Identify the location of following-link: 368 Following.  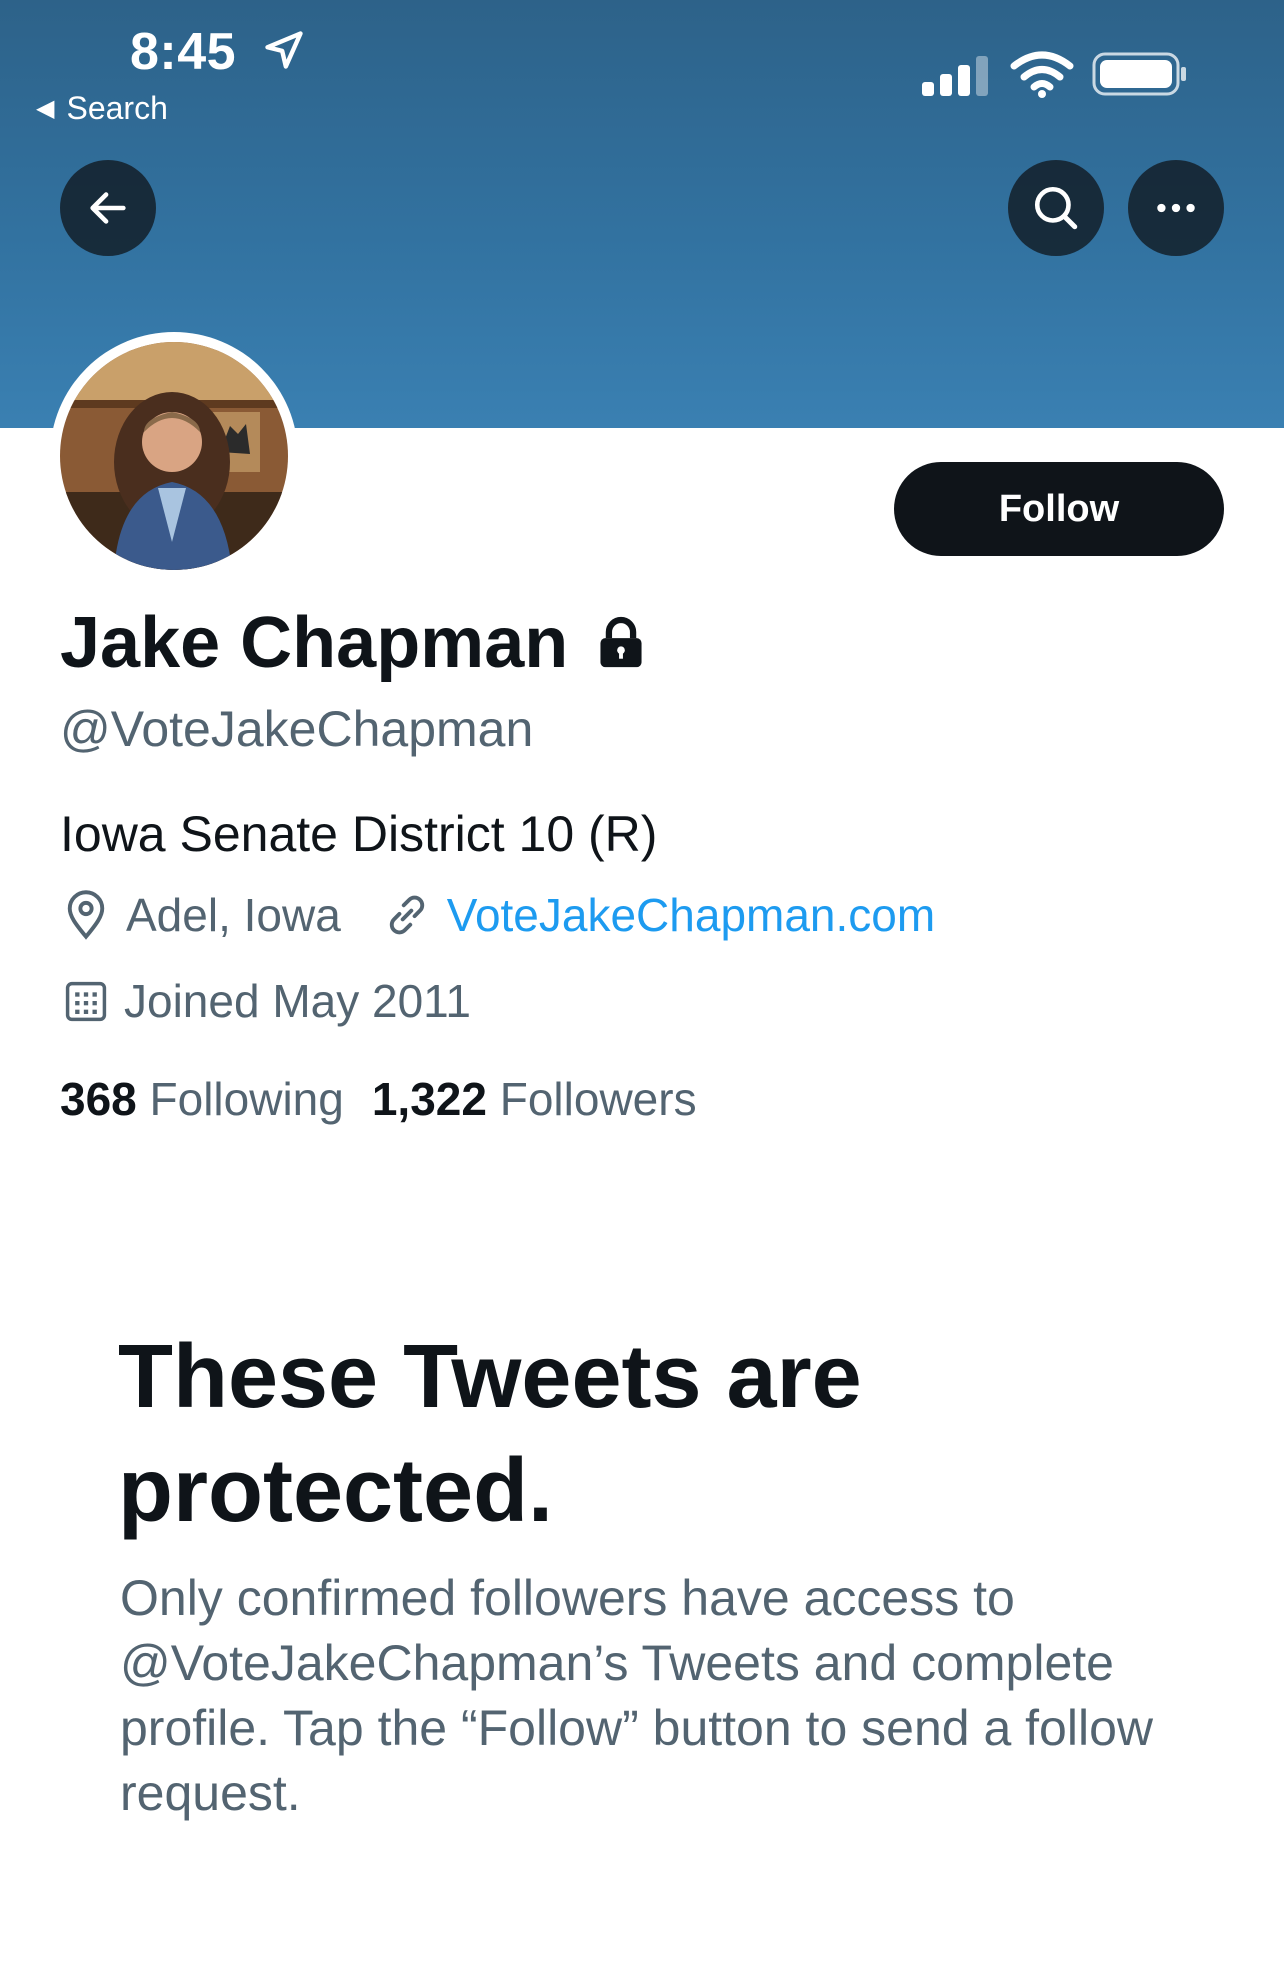
(202, 1099).